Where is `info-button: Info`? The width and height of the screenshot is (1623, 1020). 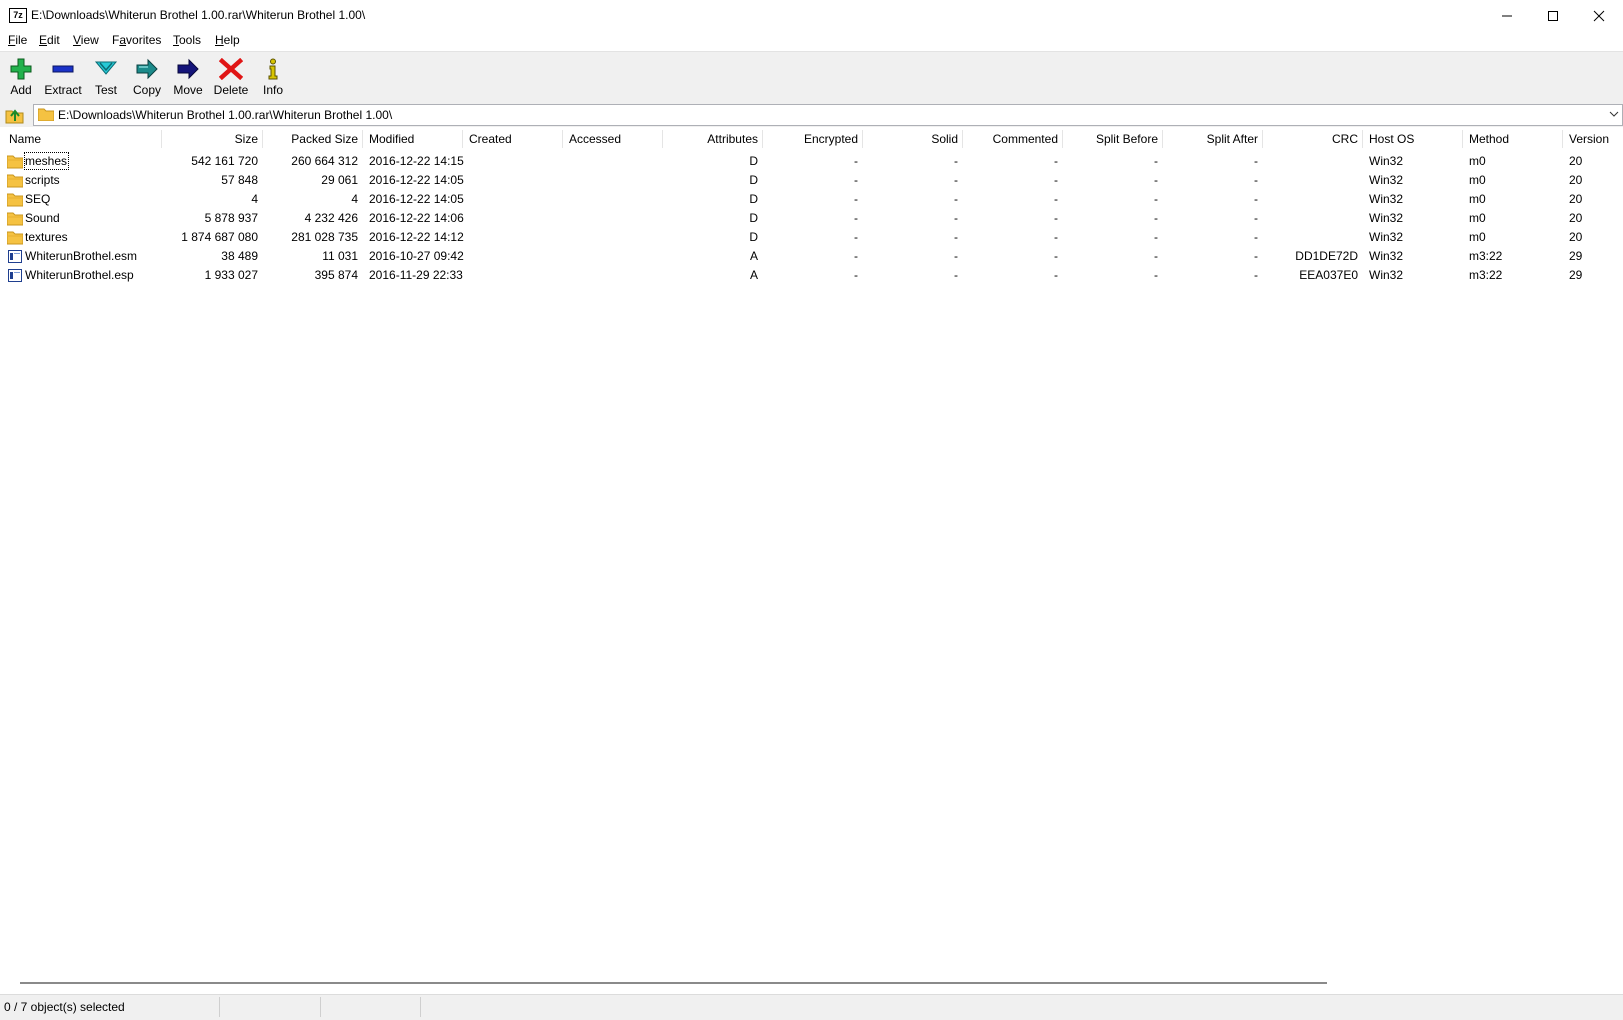
info-button: Info is located at coordinates (273, 78).